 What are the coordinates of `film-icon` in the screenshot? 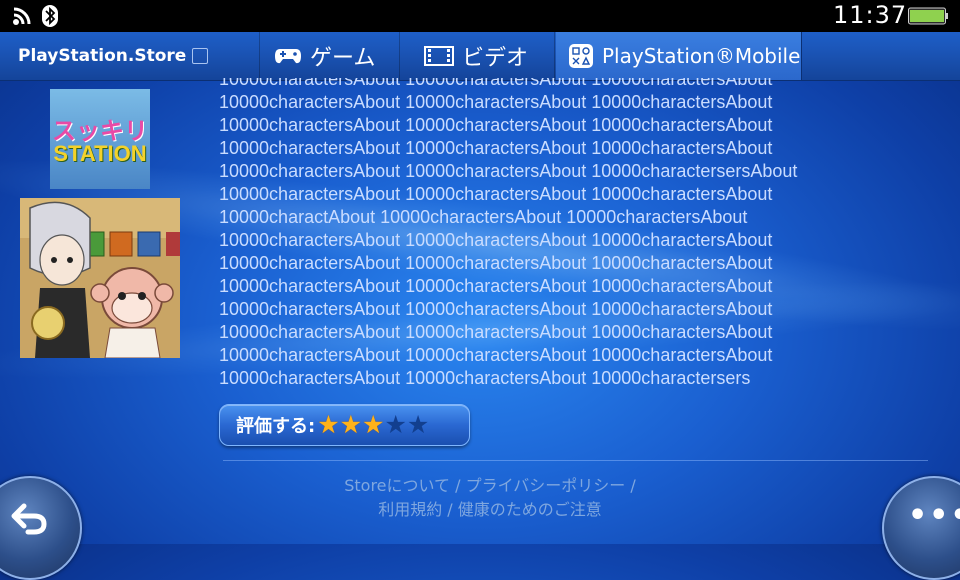 It's located at (439, 56).